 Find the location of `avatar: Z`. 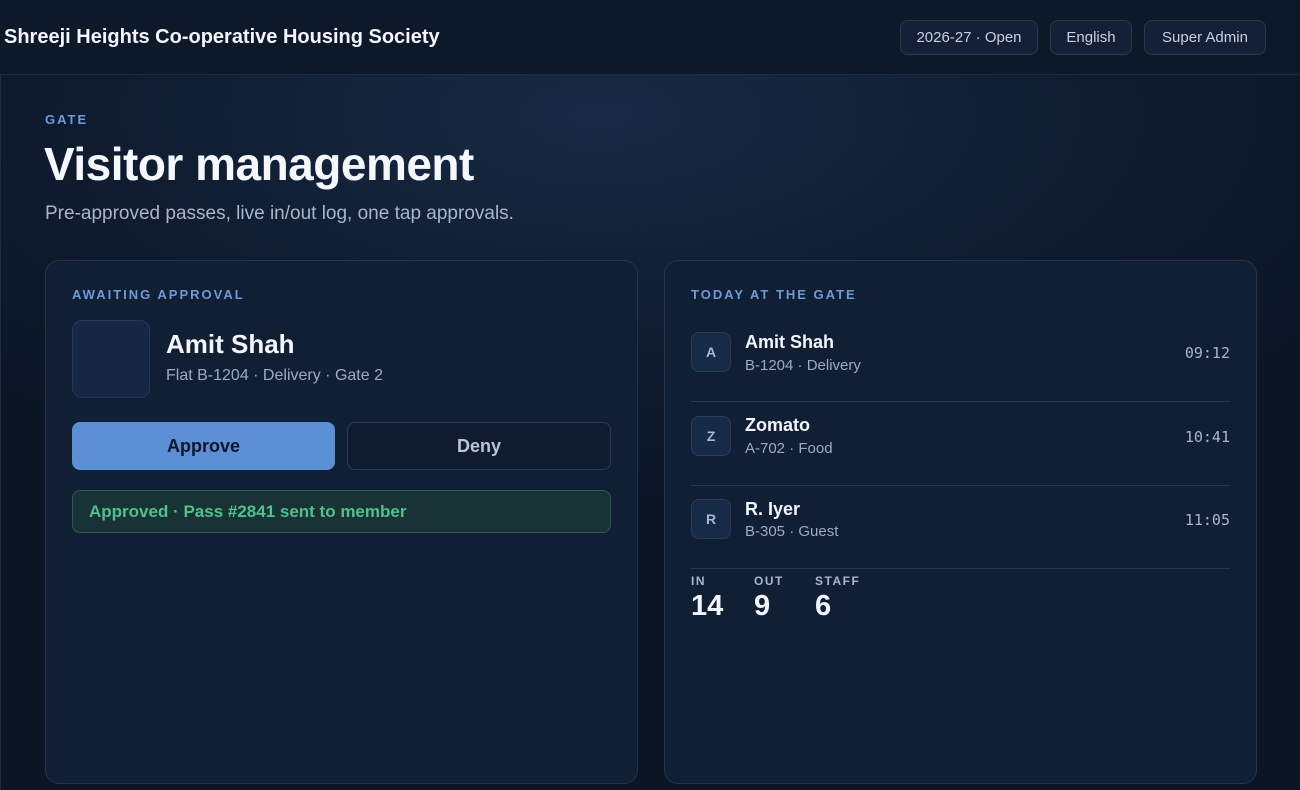

avatar: Z is located at coordinates (711, 436).